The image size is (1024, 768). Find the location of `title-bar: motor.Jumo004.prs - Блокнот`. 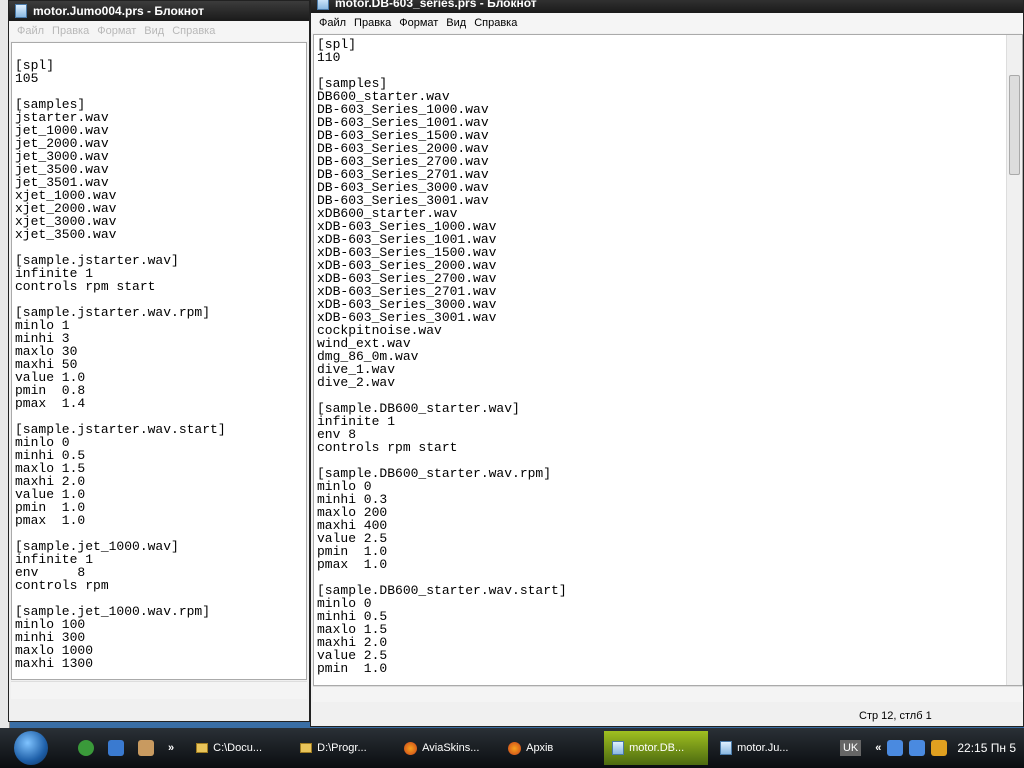

title-bar: motor.Jumo004.prs - Блокнот is located at coordinates (159, 11).